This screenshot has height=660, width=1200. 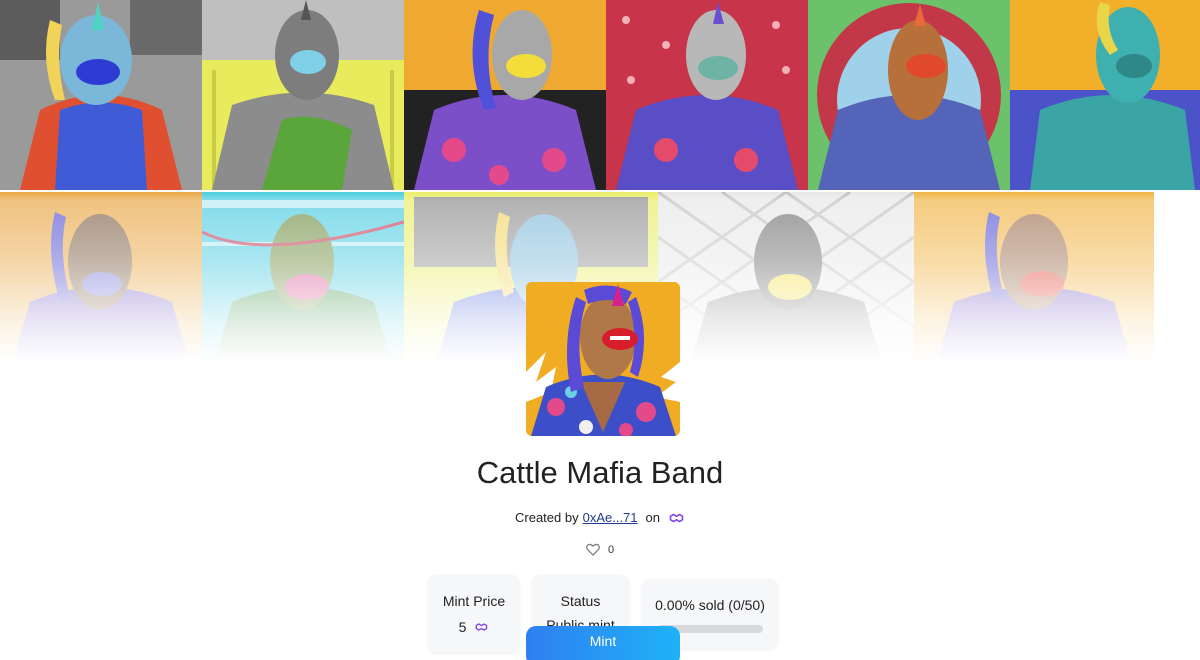 I want to click on heart-icon, so click(x=593, y=549).